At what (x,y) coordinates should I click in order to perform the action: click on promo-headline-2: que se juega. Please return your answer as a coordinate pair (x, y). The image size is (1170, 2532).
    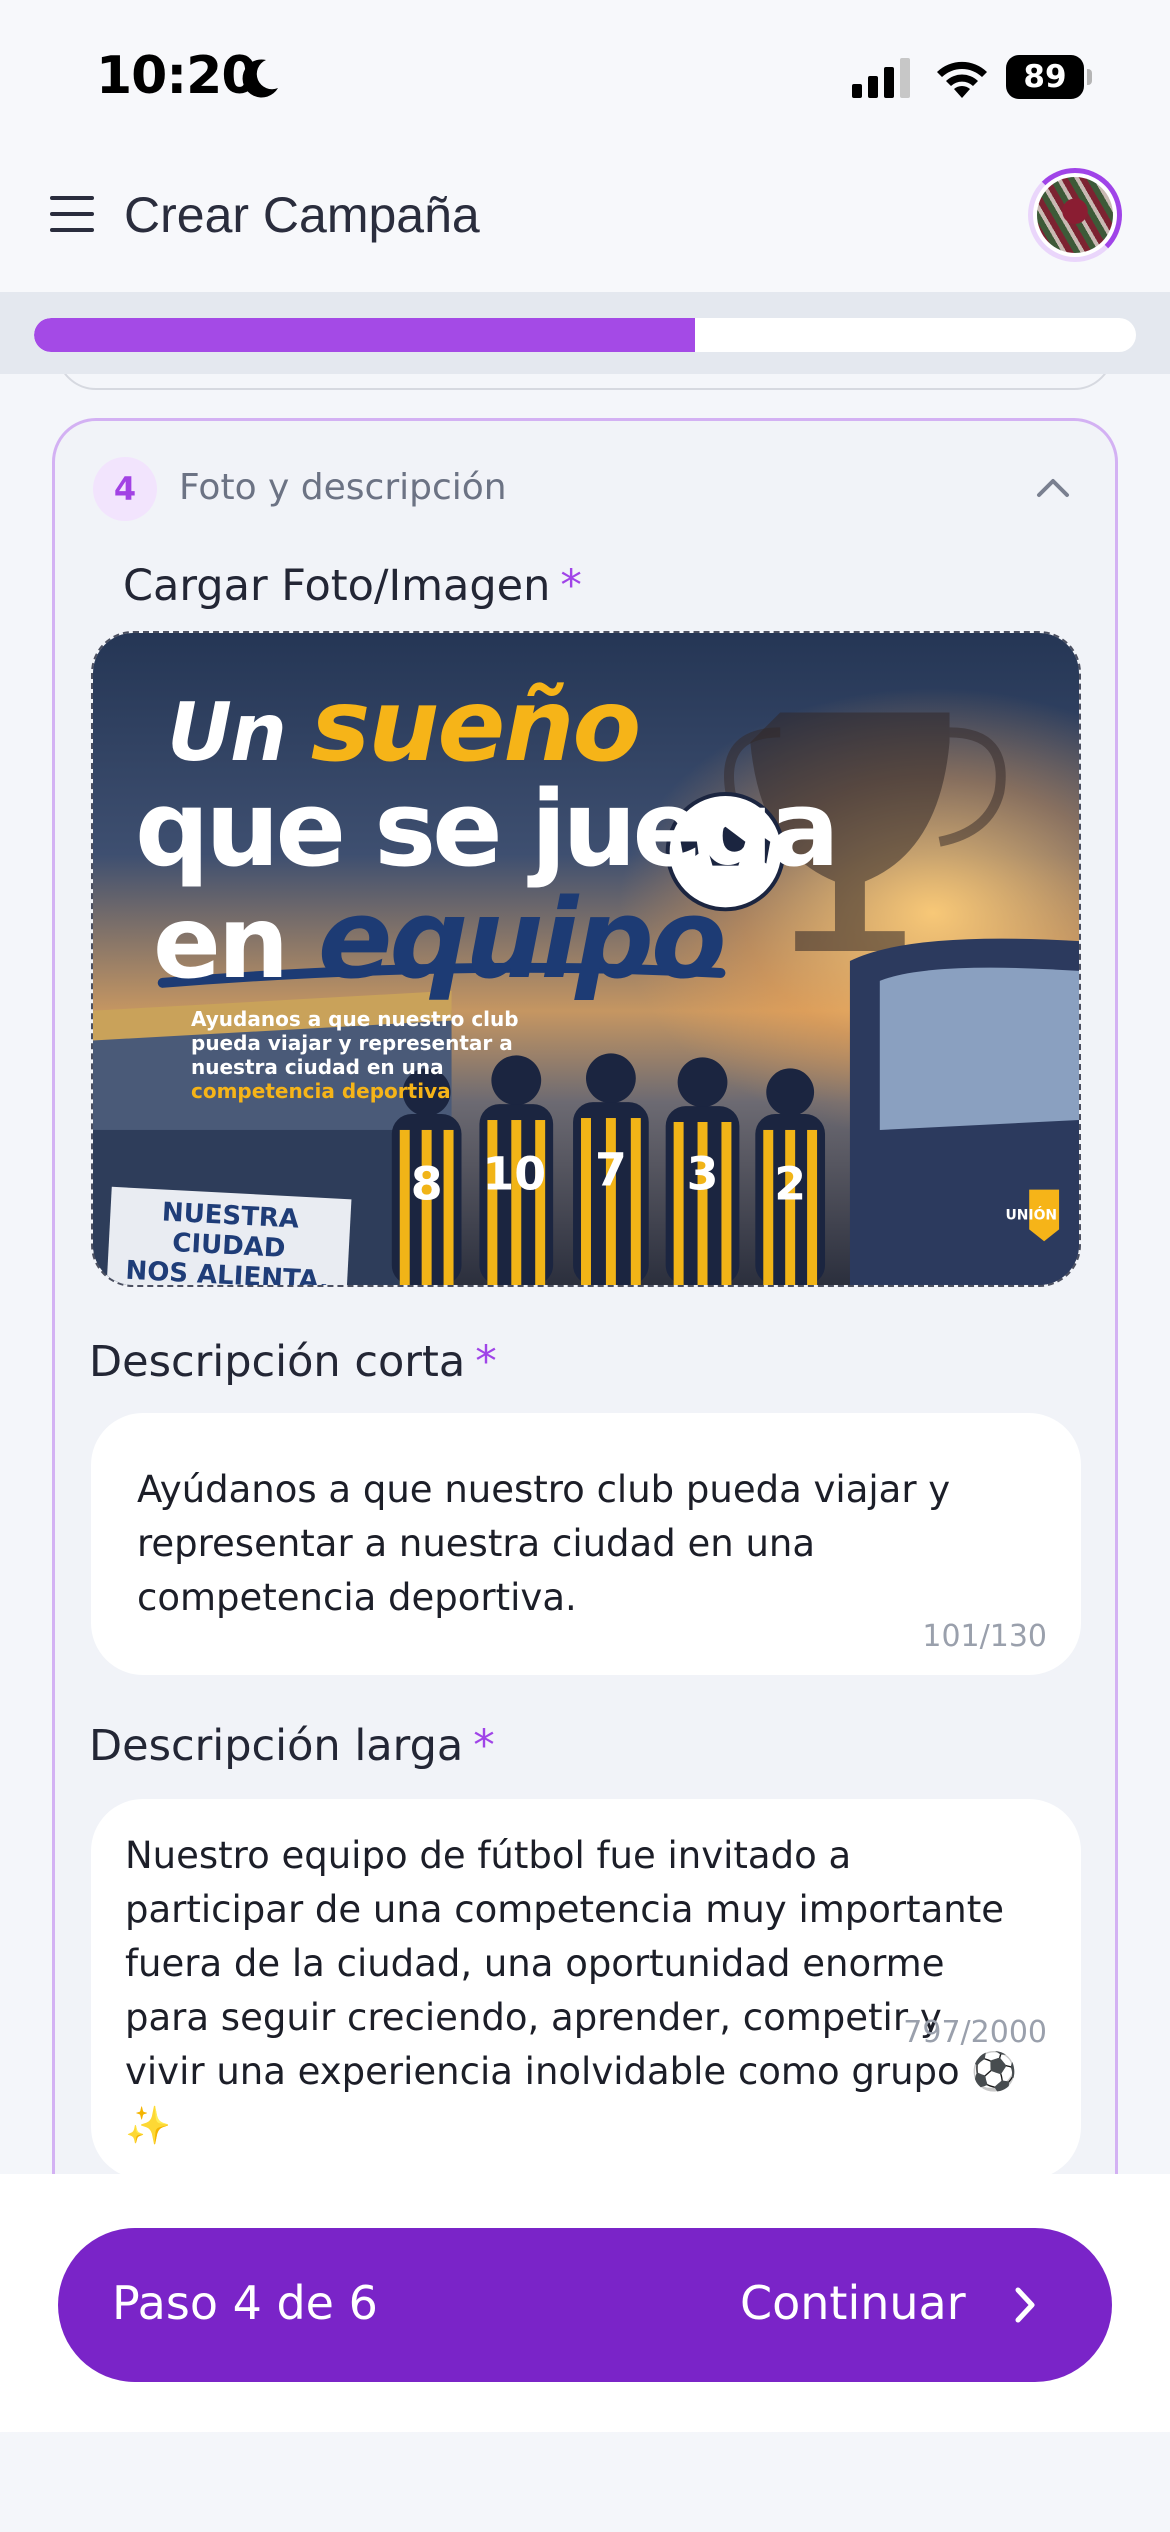
    Looking at the image, I should click on (487, 829).